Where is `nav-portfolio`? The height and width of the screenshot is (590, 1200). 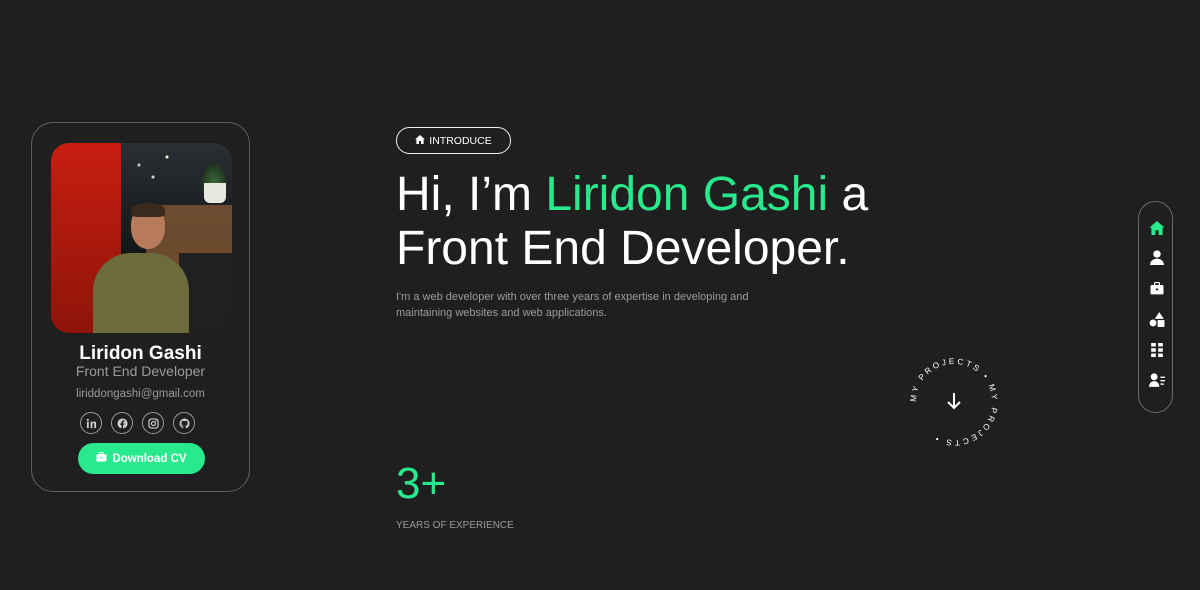 nav-portfolio is located at coordinates (1156, 352).